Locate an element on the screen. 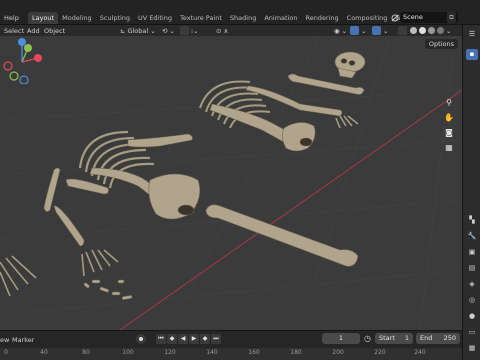  options-dropdown: Options is located at coordinates (441, 44).